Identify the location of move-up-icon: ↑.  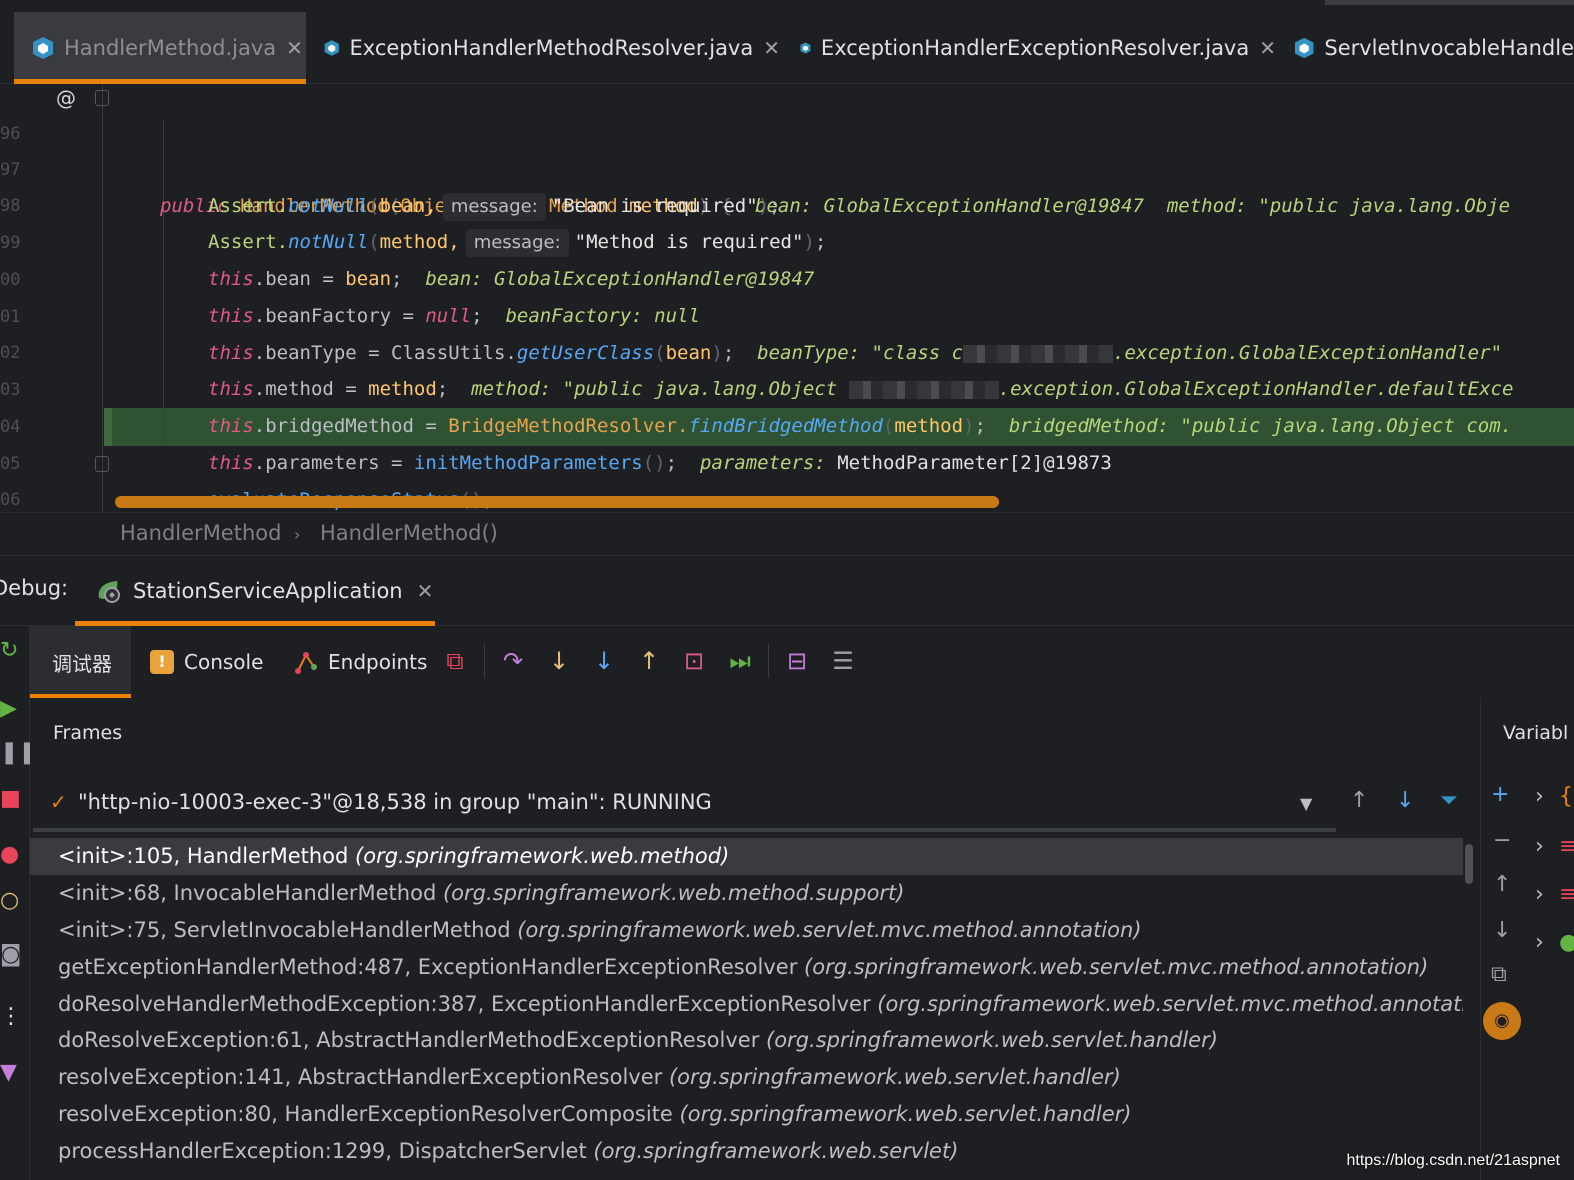
(1502, 884).